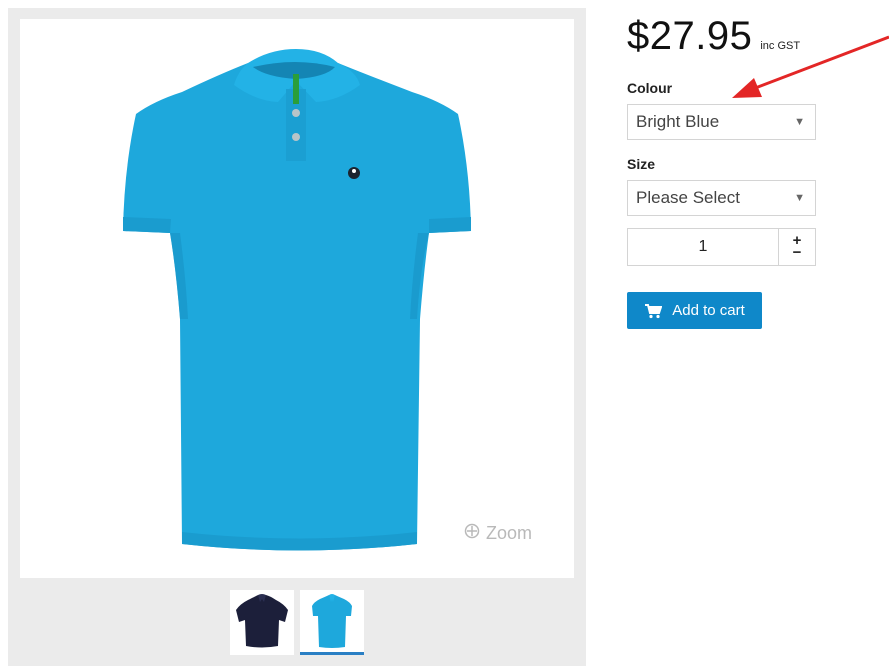 This screenshot has height=666, width=889. What do you see at coordinates (797, 252) in the screenshot?
I see `decrement-button: −` at bounding box center [797, 252].